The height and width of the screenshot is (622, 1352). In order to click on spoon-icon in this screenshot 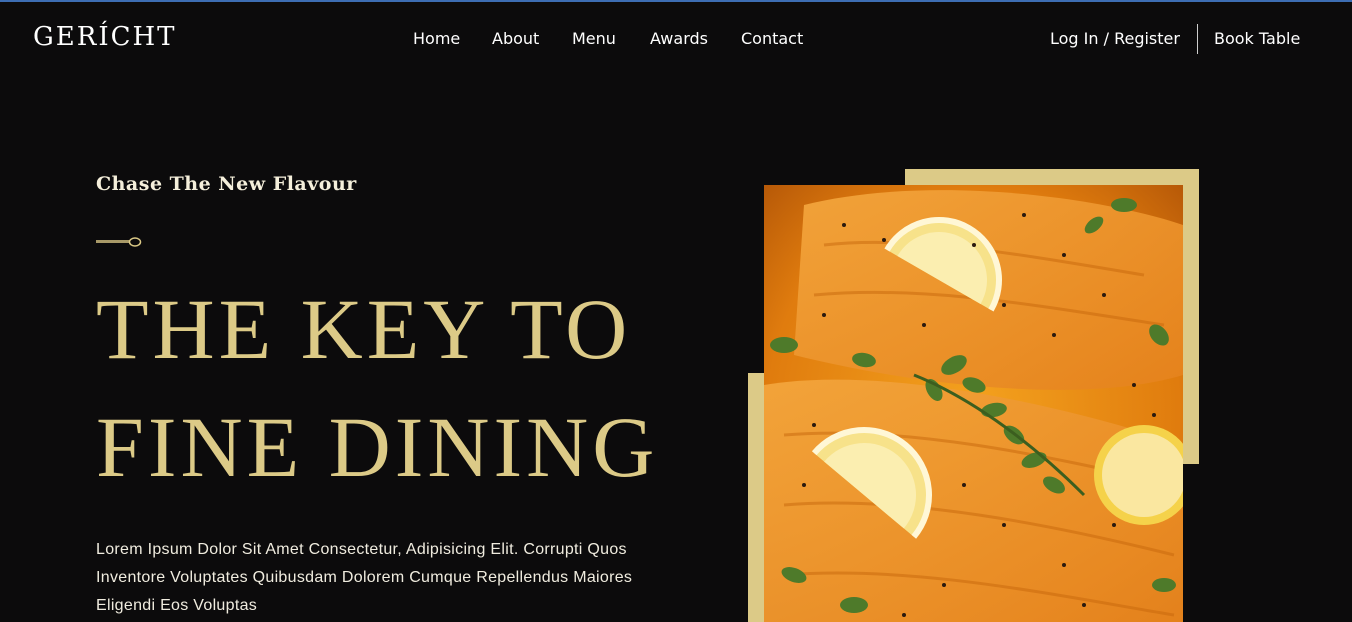, I will do `click(119, 242)`.